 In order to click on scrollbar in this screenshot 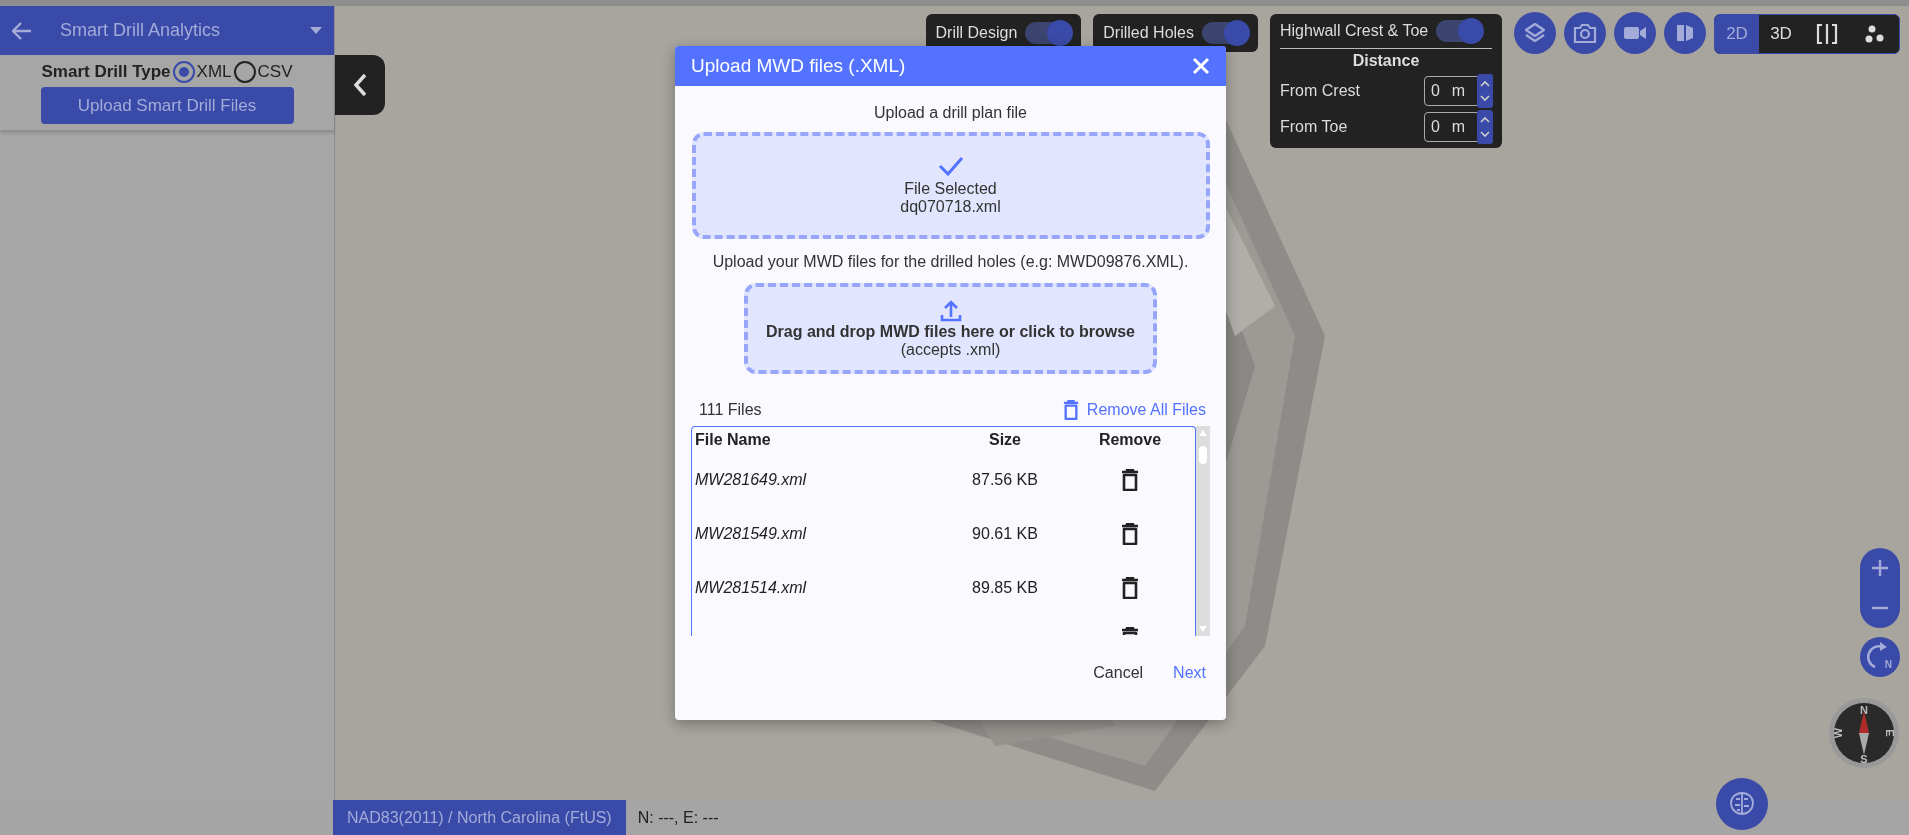, I will do `click(1203, 531)`.